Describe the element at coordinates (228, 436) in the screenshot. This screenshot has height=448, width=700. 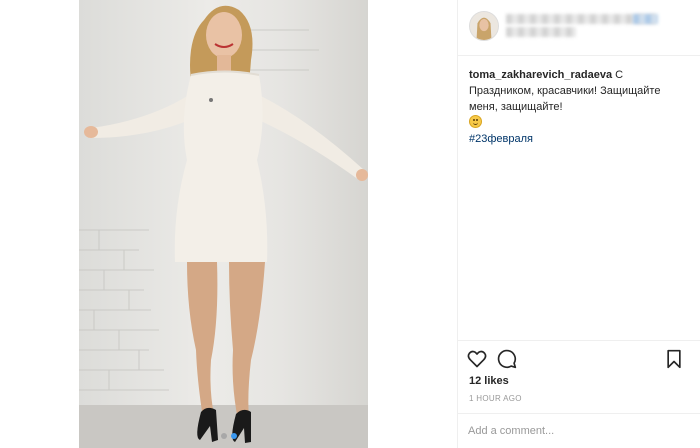
I see `carousel-indicator` at that location.